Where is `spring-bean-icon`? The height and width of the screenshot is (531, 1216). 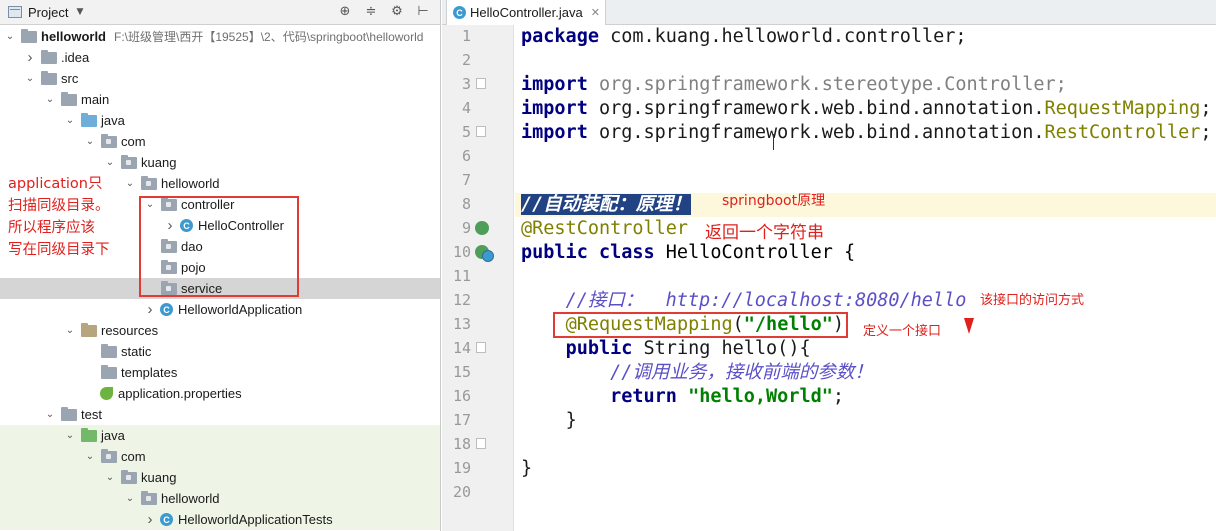 spring-bean-icon is located at coordinates (482, 228).